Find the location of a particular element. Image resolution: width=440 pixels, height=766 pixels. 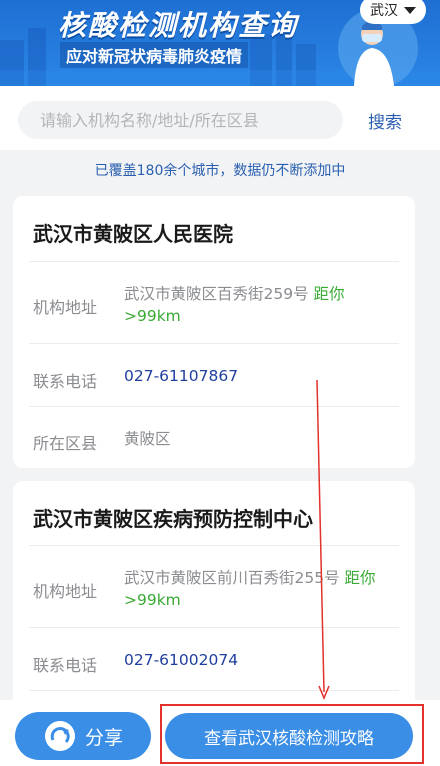

banner-title: 核酸检测机构查询 is located at coordinates (178, 25).